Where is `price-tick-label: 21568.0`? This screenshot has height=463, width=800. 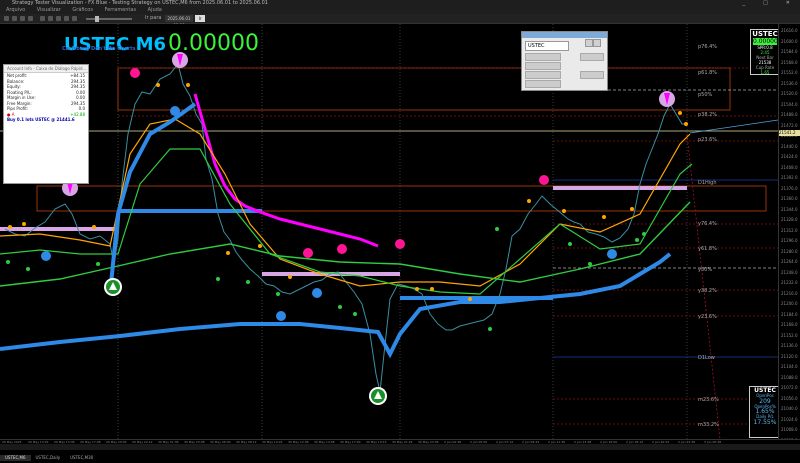
price-tick-label: 21568.0 is located at coordinates (789, 62).